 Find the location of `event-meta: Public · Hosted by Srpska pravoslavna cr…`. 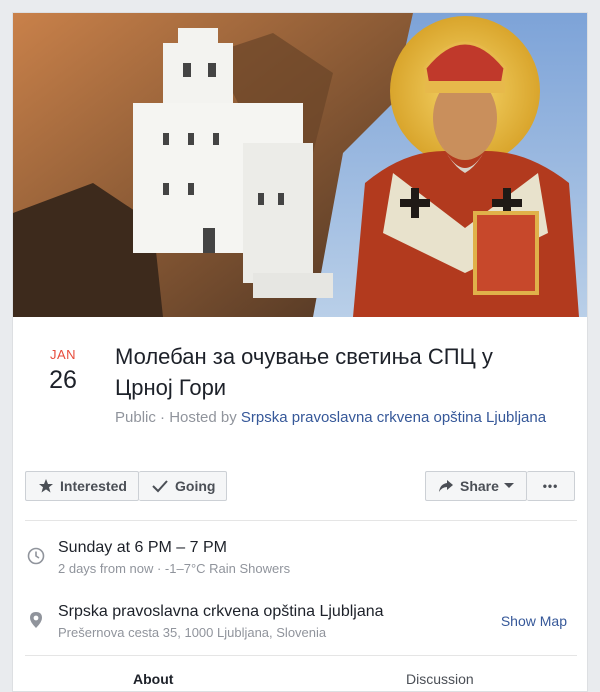

event-meta: Public · Hosted by Srpska pravoslavna cr… is located at coordinates (335, 417).